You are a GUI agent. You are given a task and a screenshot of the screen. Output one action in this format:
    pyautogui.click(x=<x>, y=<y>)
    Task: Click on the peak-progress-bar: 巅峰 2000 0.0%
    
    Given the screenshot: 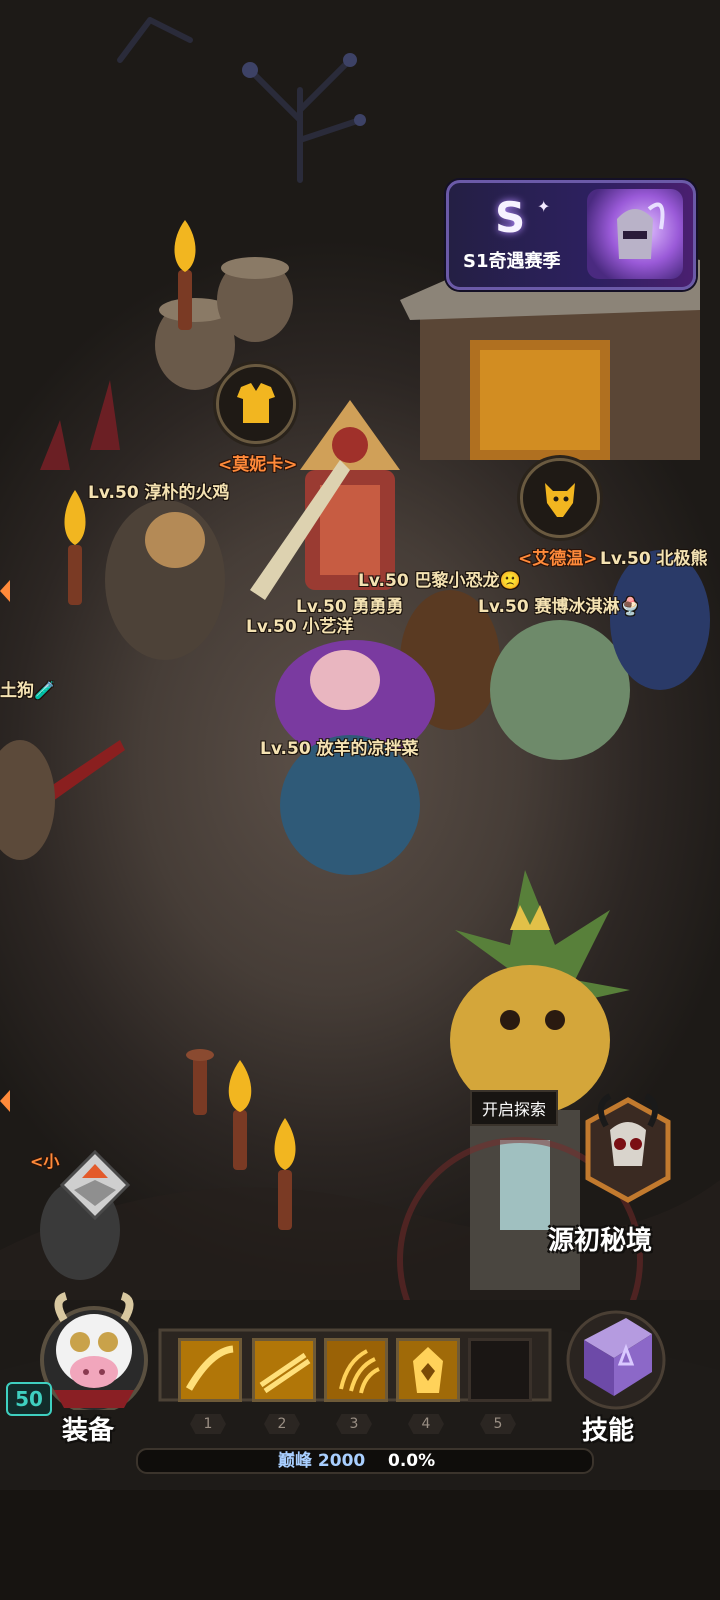 What is the action you would take?
    pyautogui.click(x=365, y=1461)
    